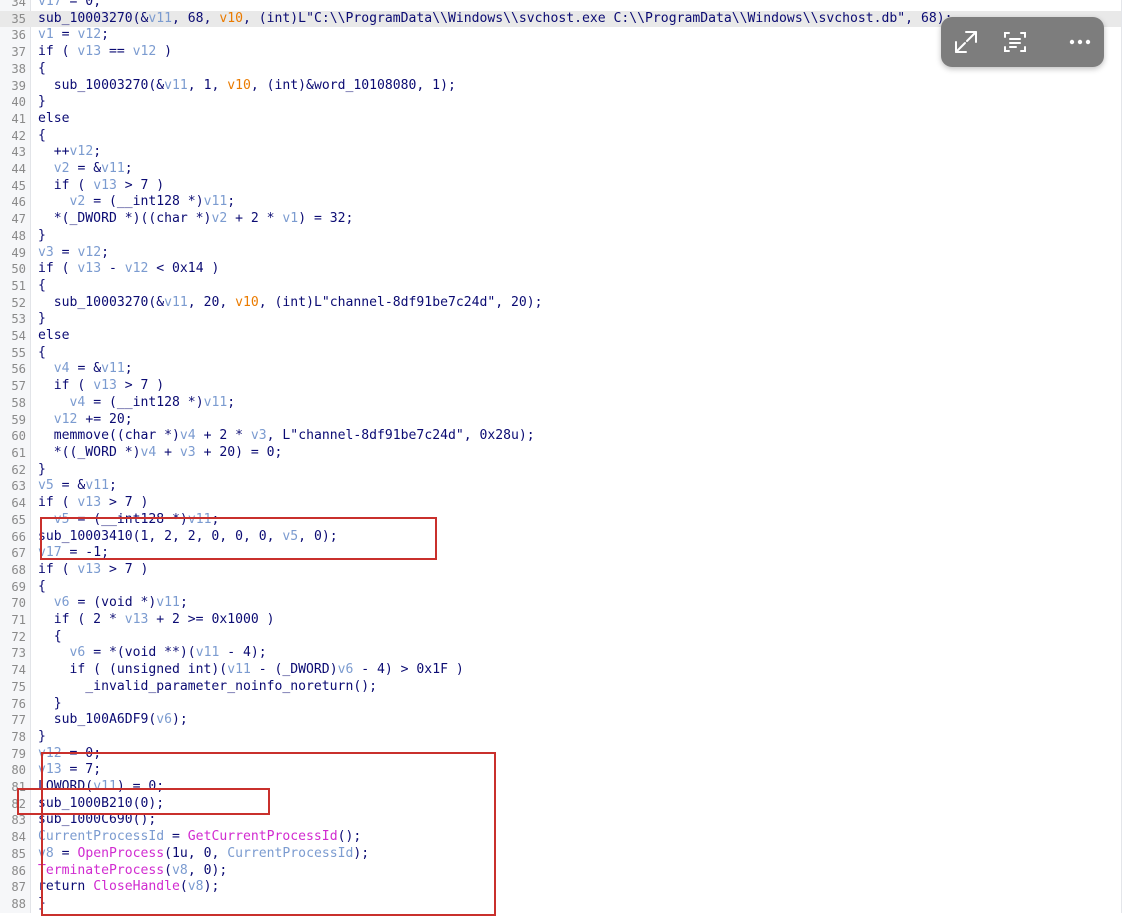  I want to click on code-token: sub_10003270(&, so click(93, 18).